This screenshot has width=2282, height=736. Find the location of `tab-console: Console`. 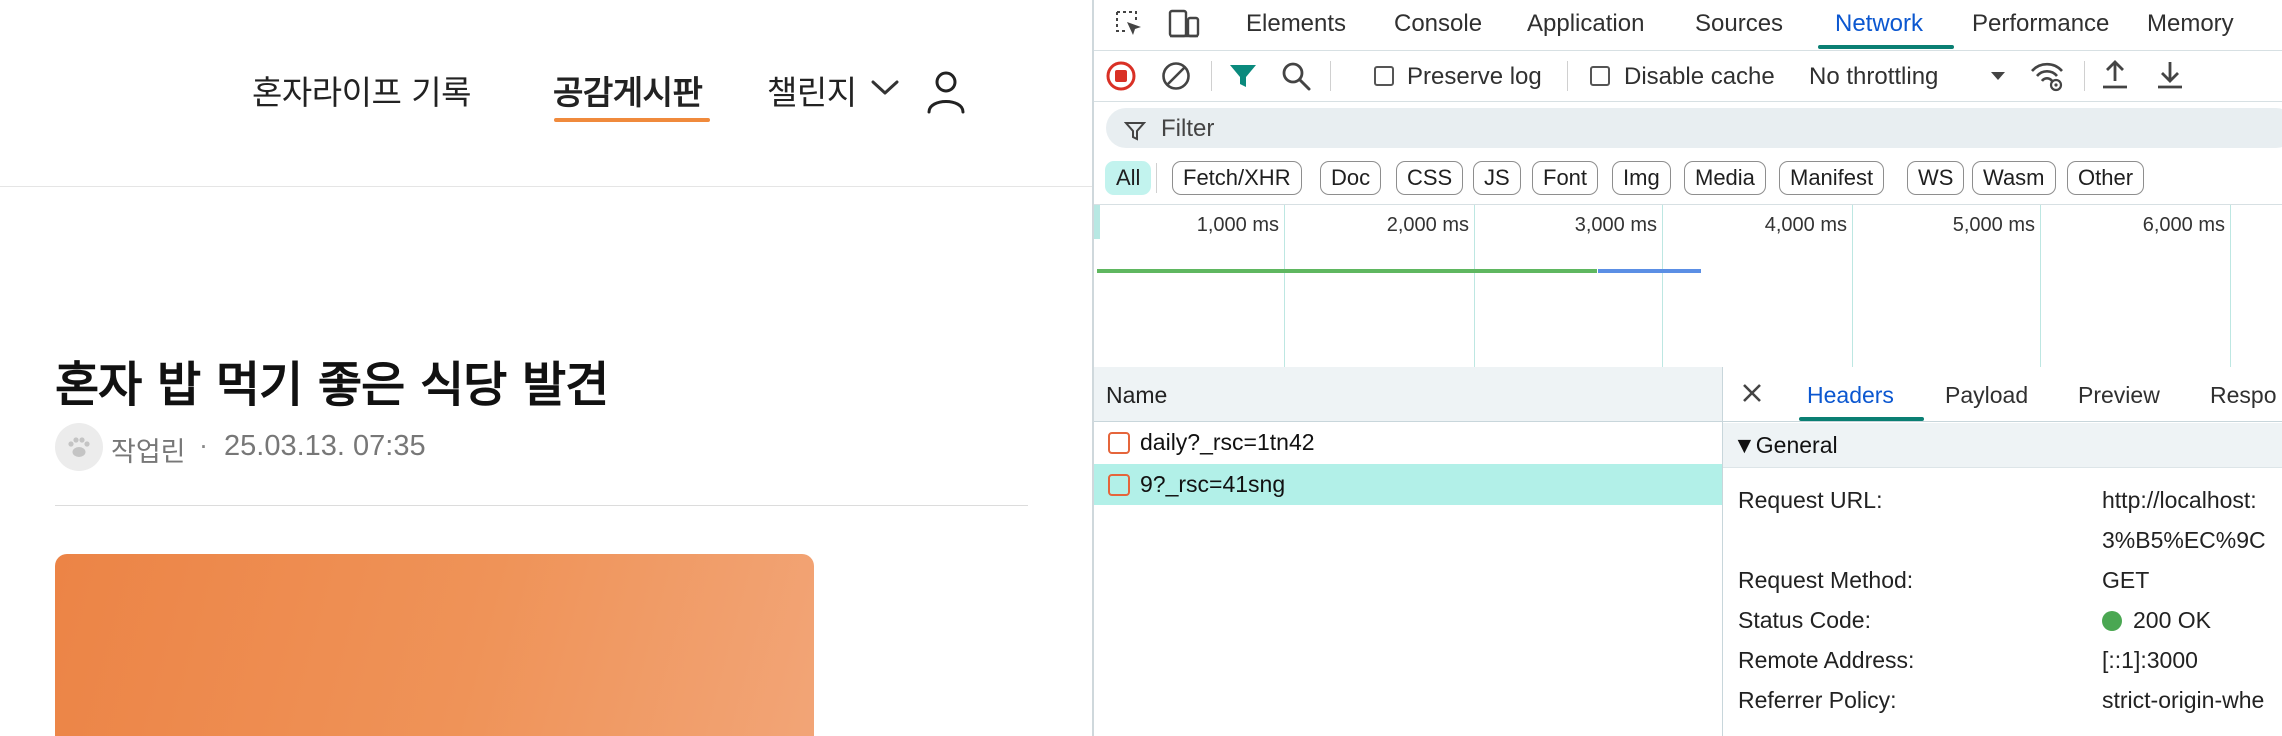

tab-console: Console is located at coordinates (1438, 24).